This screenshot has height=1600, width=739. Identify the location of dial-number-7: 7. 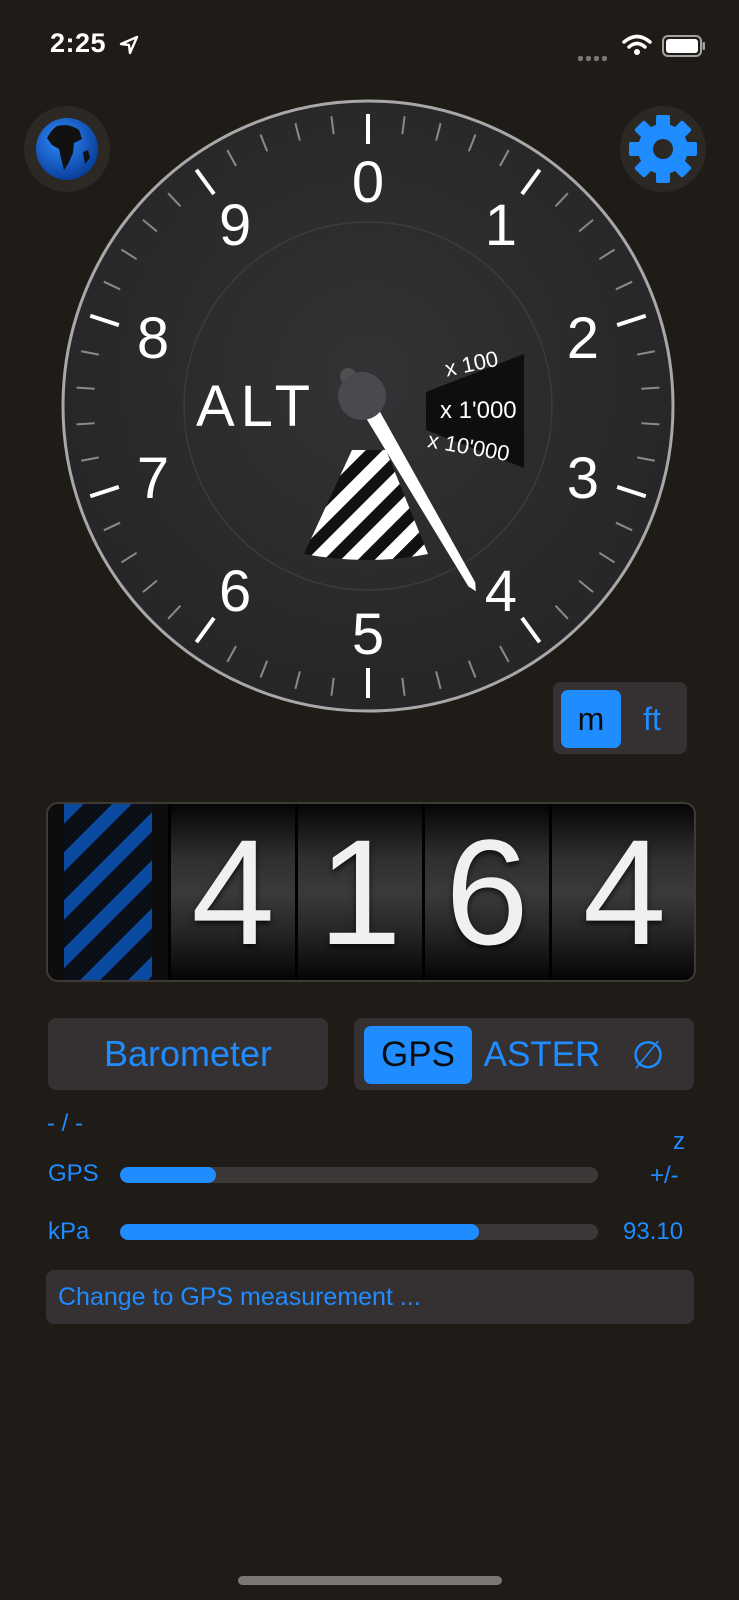
(153, 478).